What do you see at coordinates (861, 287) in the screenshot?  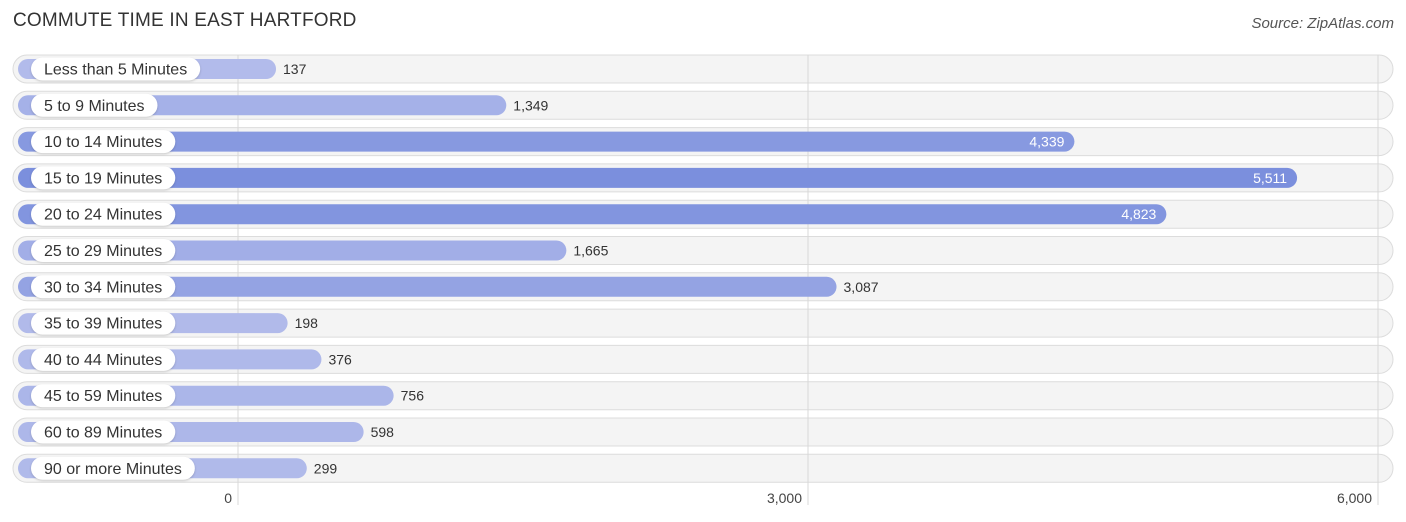 I see `value-label: 3,087` at bounding box center [861, 287].